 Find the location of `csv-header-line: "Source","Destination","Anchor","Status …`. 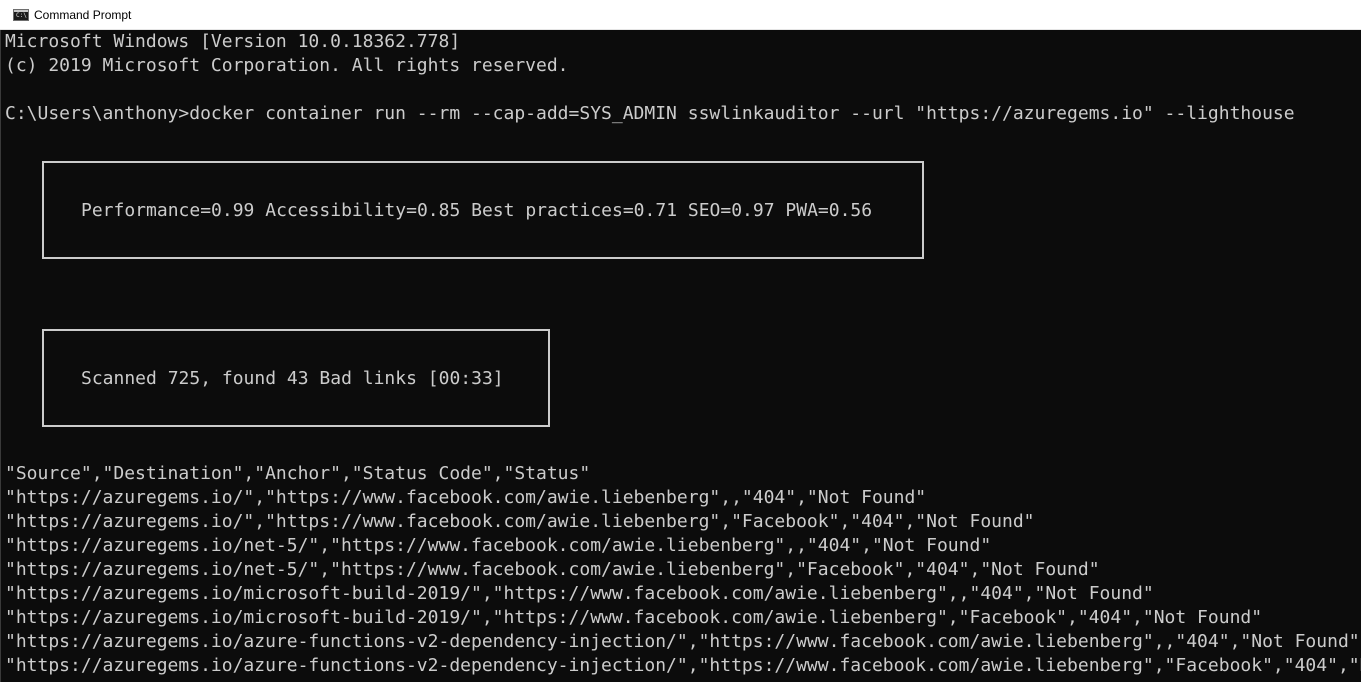

csv-header-line: "Source","Destination","Anchor","Status … is located at coordinates (298, 473).